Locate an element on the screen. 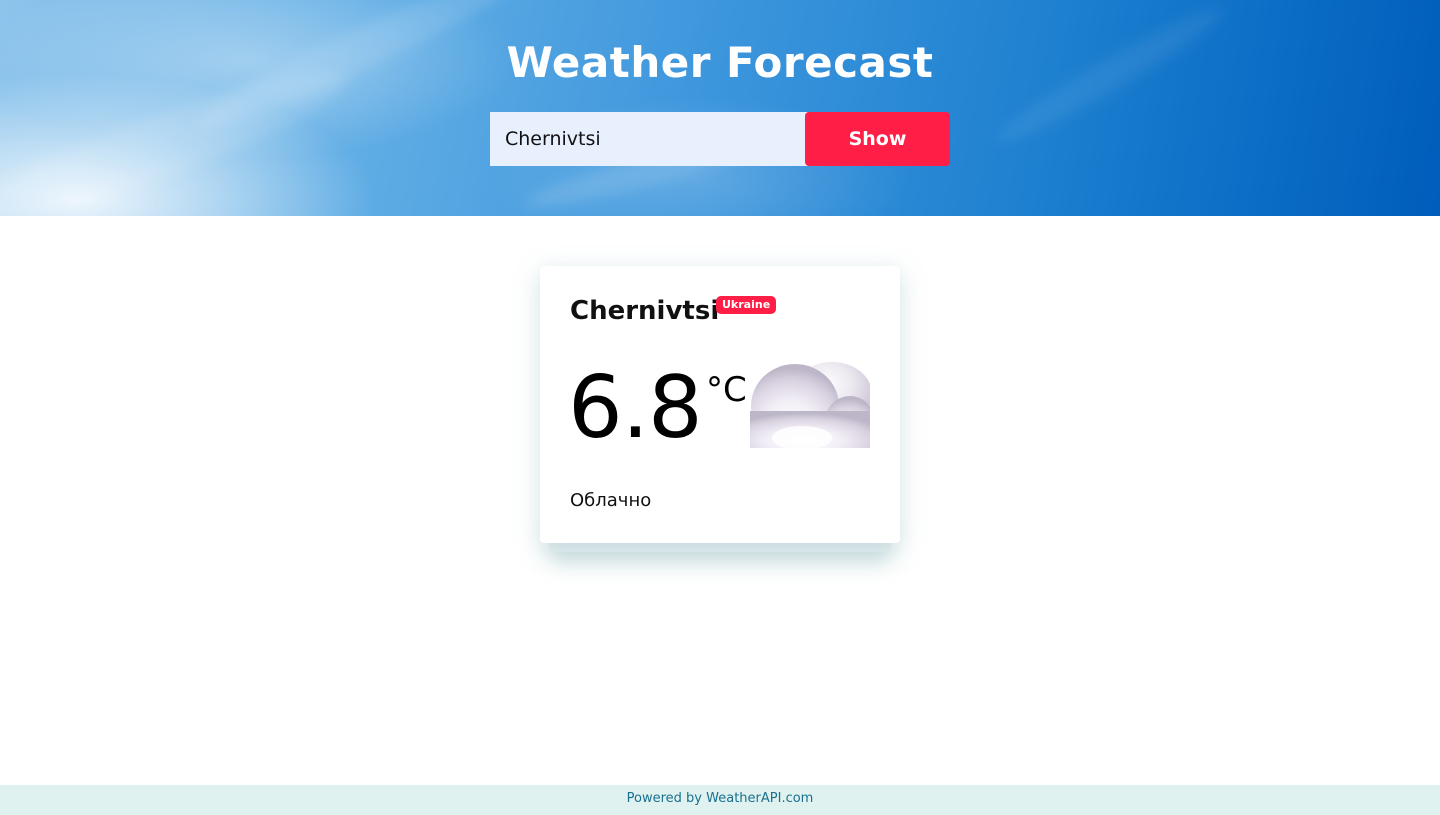 The width and height of the screenshot is (1440, 815). page-title: Weather Forecast is located at coordinates (720, 62).